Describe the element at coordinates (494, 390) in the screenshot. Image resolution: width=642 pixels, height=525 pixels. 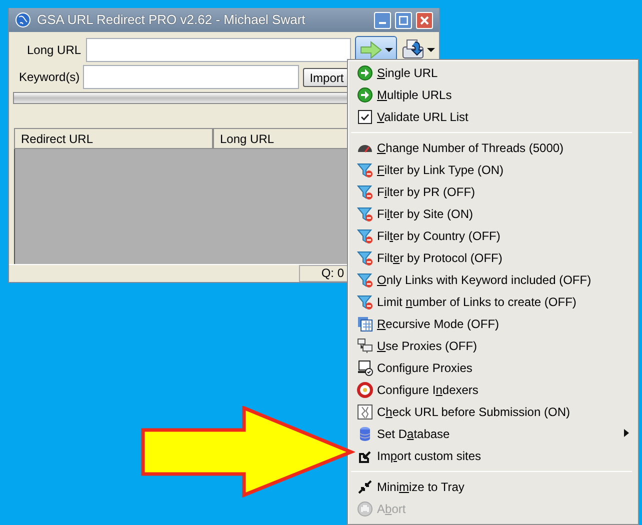
I see `menu-item: Configure Indexers` at that location.